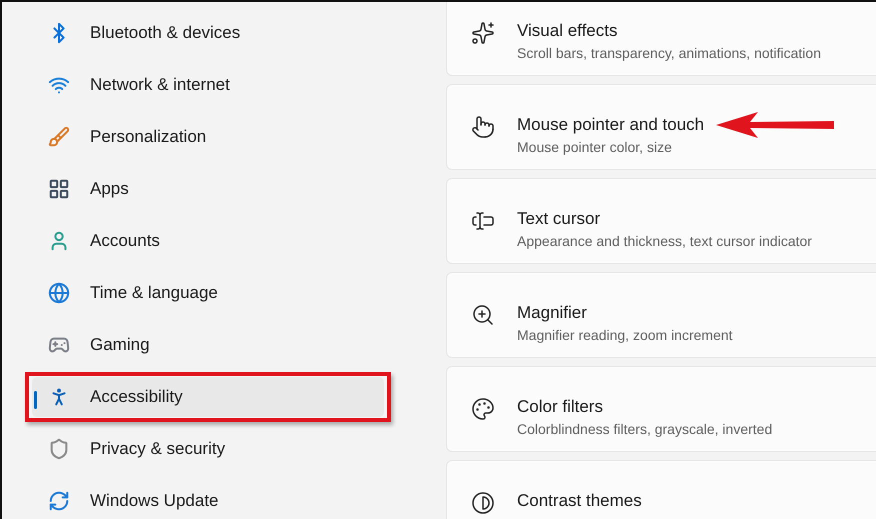 This screenshot has width=876, height=519. I want to click on sidebar-item: Privacy & security, so click(208, 449).